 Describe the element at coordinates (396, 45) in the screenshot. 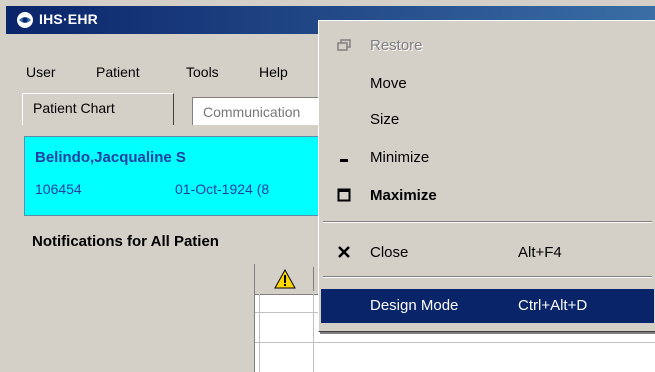

I see `menu-item-label: Restore` at that location.